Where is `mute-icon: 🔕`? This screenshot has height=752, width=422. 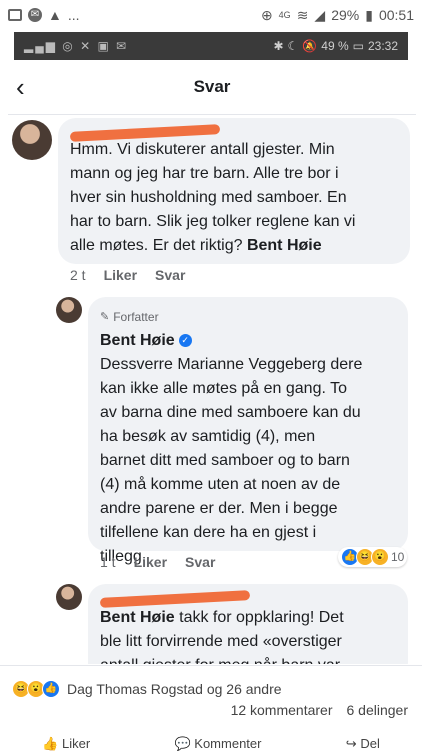
mute-icon: 🔕 is located at coordinates (310, 46).